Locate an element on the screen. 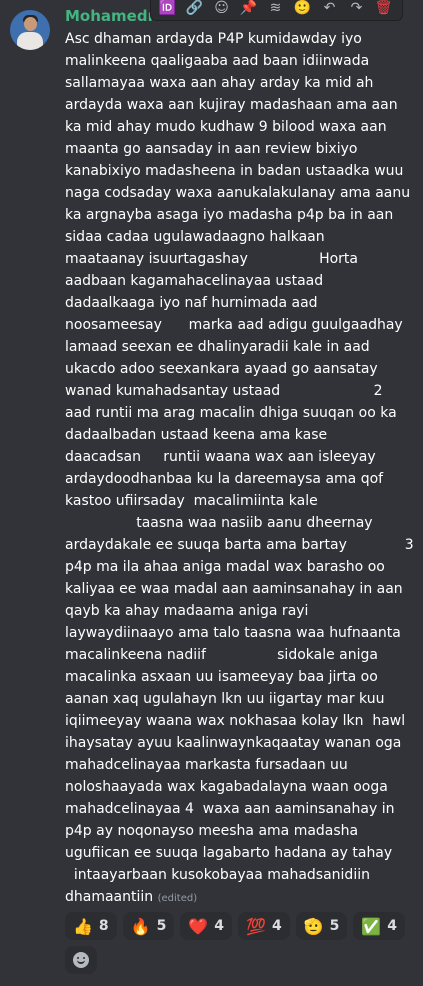 The height and width of the screenshot is (986, 423). add-reaction-icon is located at coordinates (81, 960).